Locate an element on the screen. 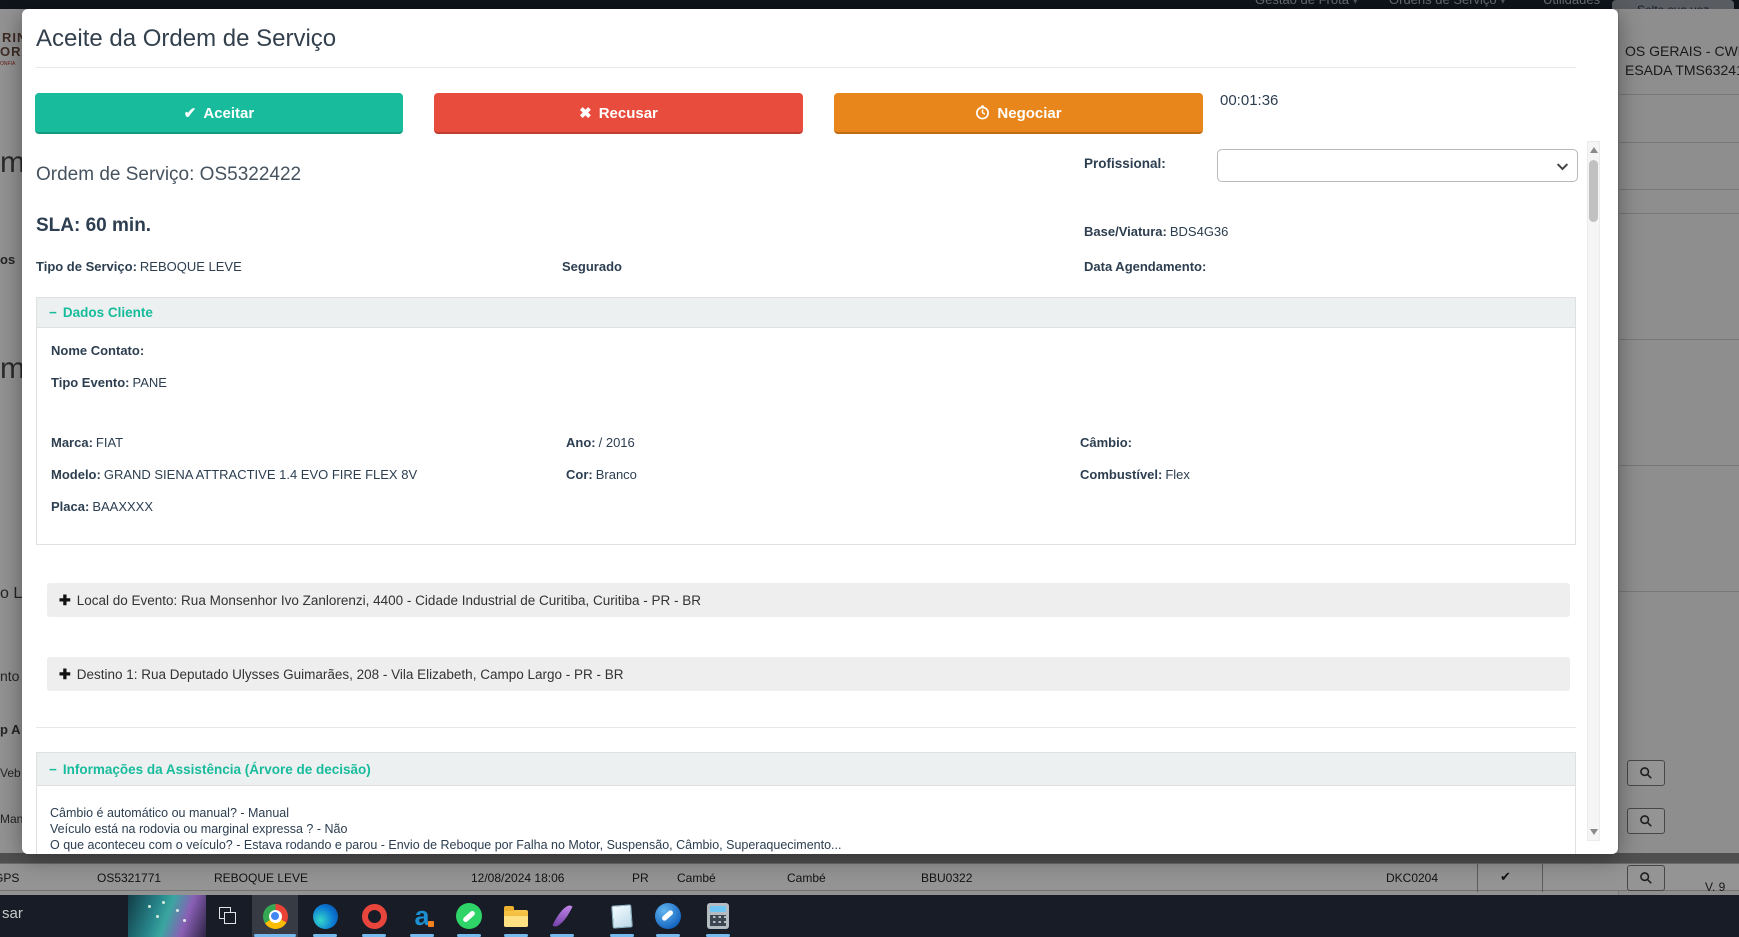 This screenshot has width=1739, height=937. task-view-icon is located at coordinates (228, 916).